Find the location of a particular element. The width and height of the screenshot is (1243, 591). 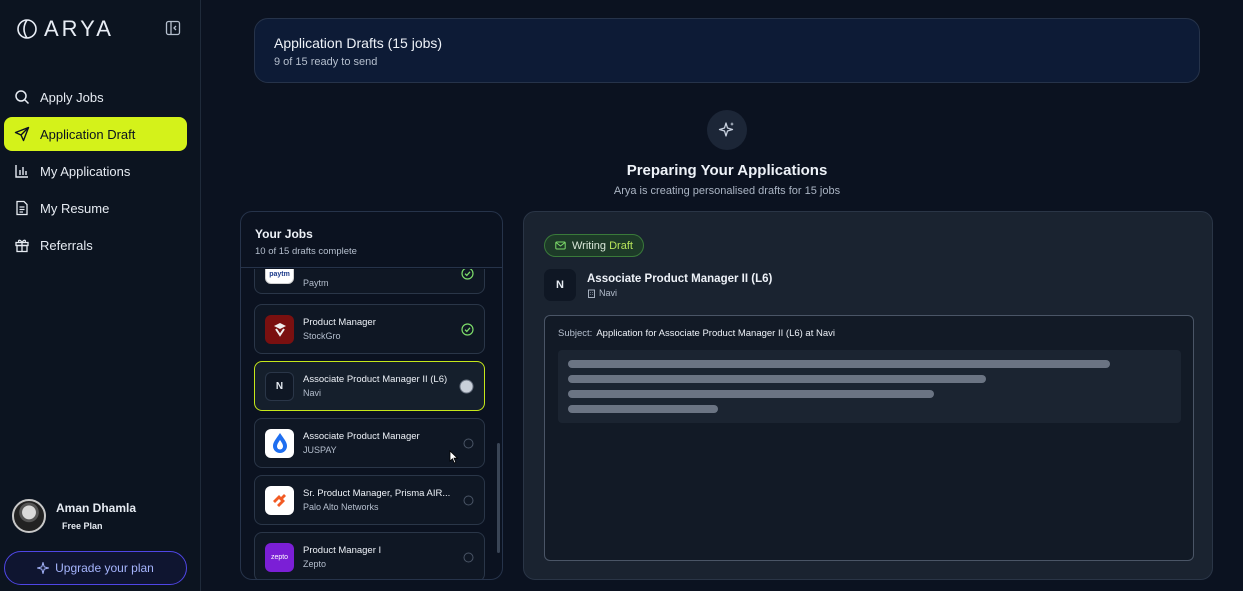

nav-item-my-applications: My Applications is located at coordinates (95, 171).